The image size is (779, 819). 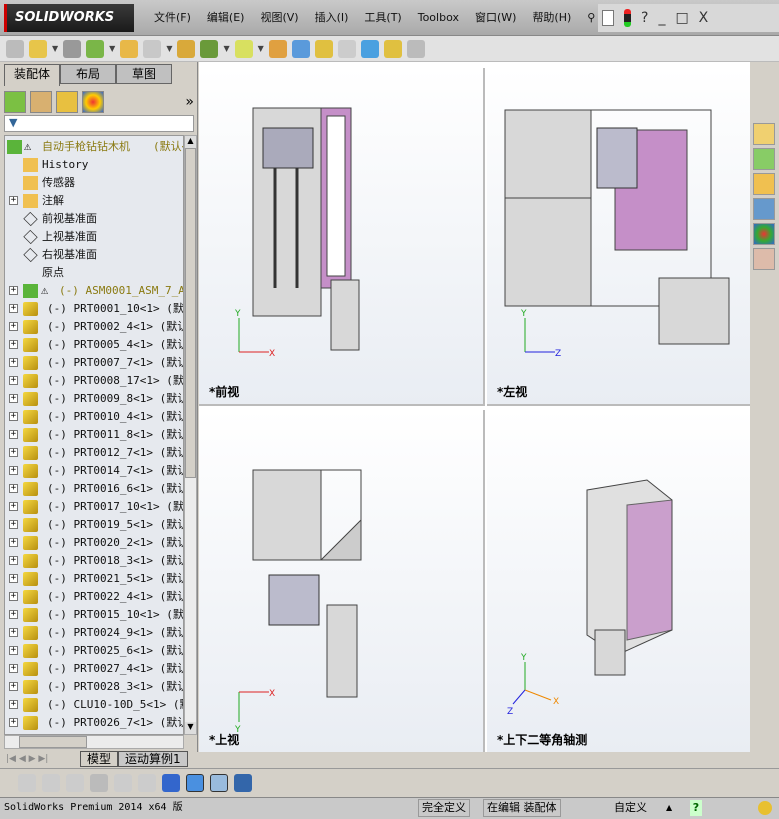 What do you see at coordinates (219, 782) in the screenshot?
I see `grid-view-icon` at bounding box center [219, 782].